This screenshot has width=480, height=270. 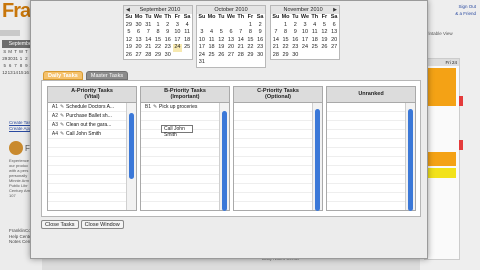 What do you see at coordinates (129, 48) in the screenshot?
I see `calendar-day: 19` at bounding box center [129, 48].